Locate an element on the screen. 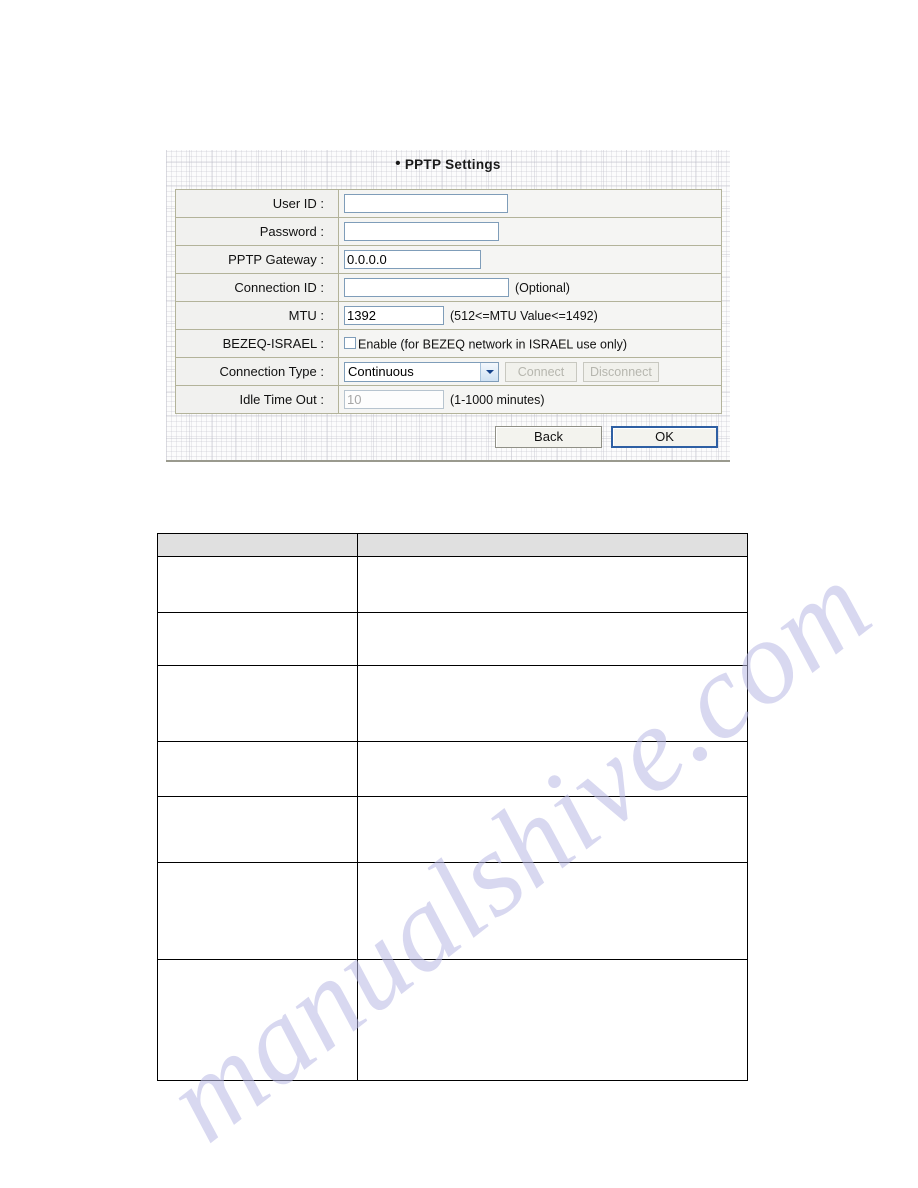  bezeq-israel-label: BEZEQ-ISRAEL : is located at coordinates (257, 343).